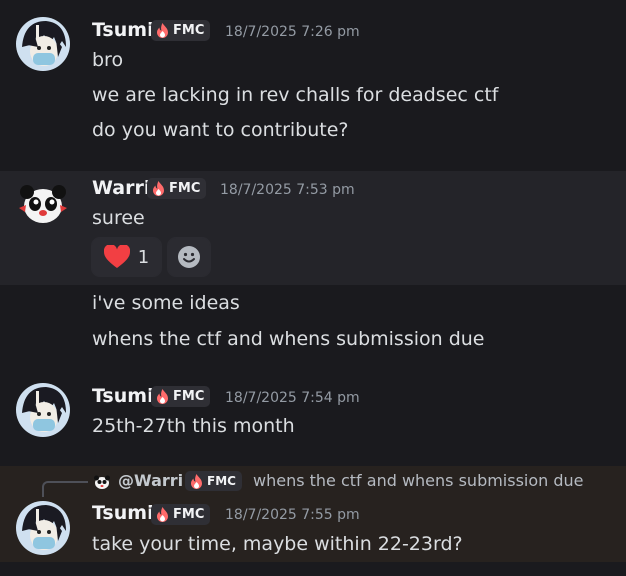 The width and height of the screenshot is (626, 576). Describe the element at coordinates (292, 515) in the screenshot. I see `timestamp: 18/7/2025 7:55 pm` at that location.